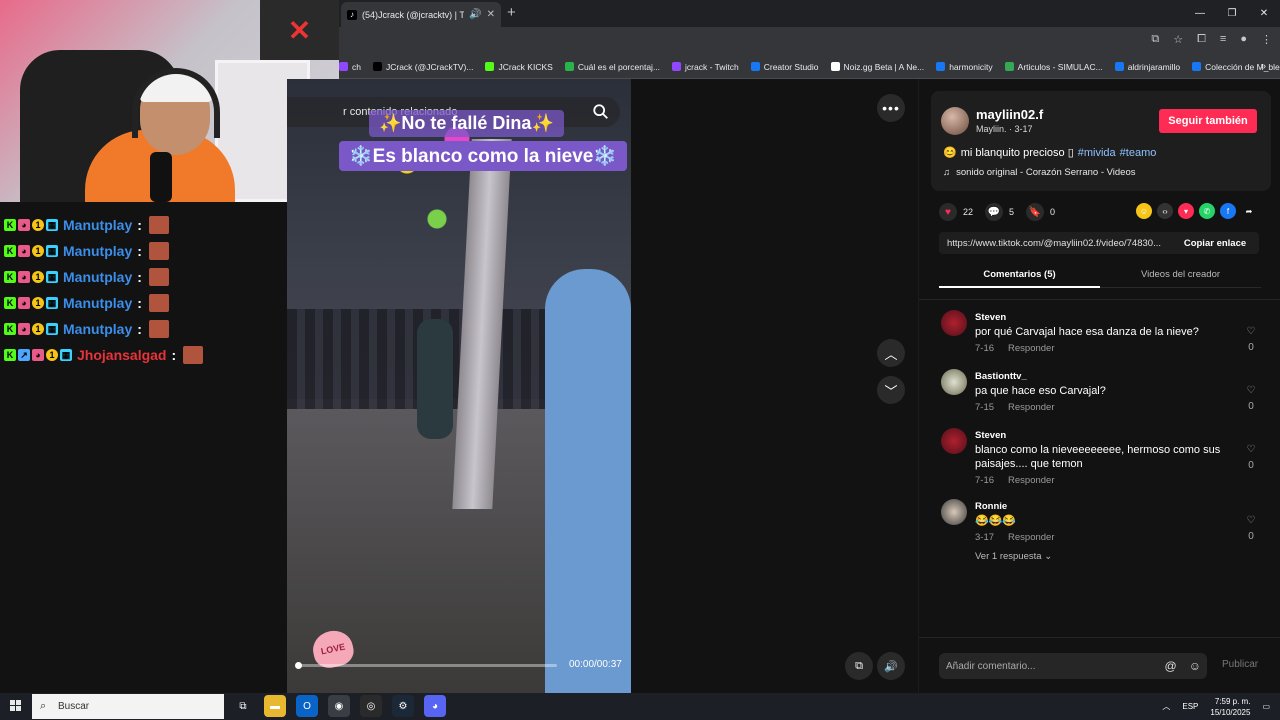 This screenshot has height=720, width=1280. Describe the element at coordinates (403, 706) in the screenshot. I see `steam-icon: ⚙` at that location.